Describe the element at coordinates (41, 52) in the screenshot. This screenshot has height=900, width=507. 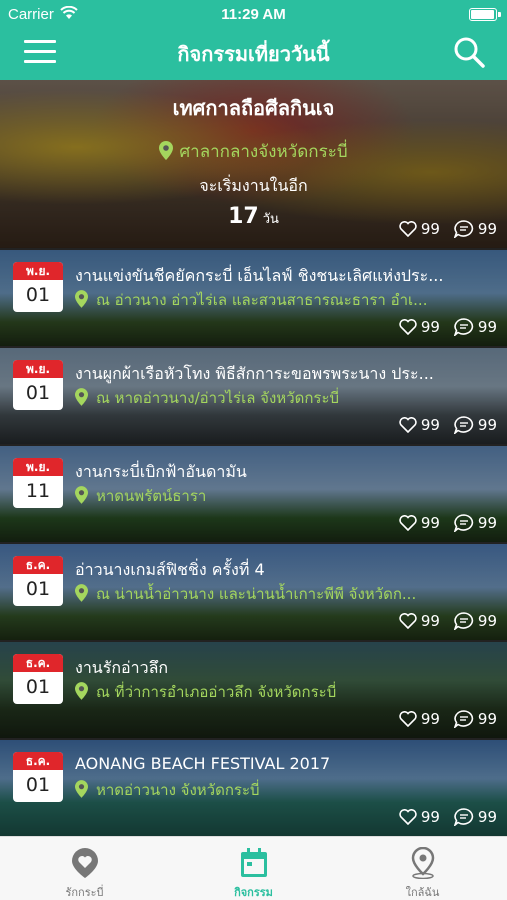
I see `menu-button` at that location.